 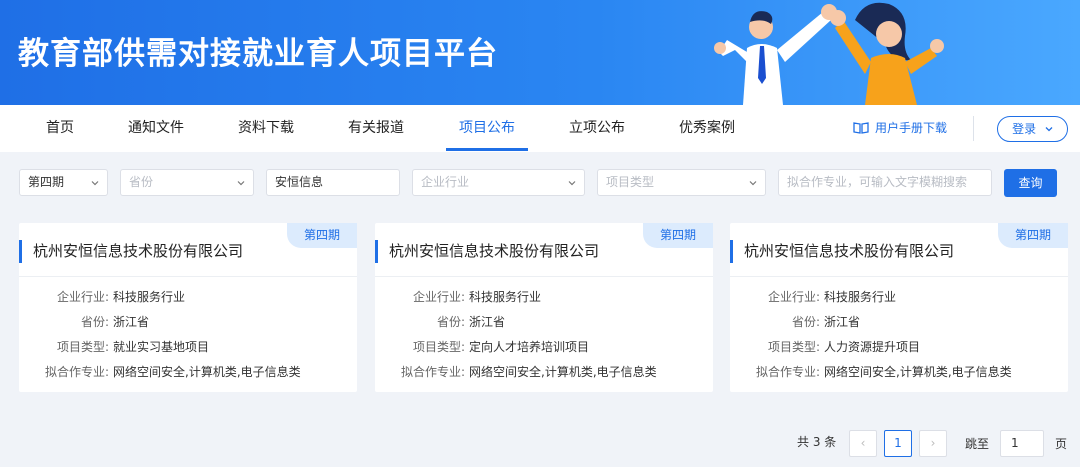 I want to click on project-type-select-placeholder: 项目类型, so click(x=630, y=182).